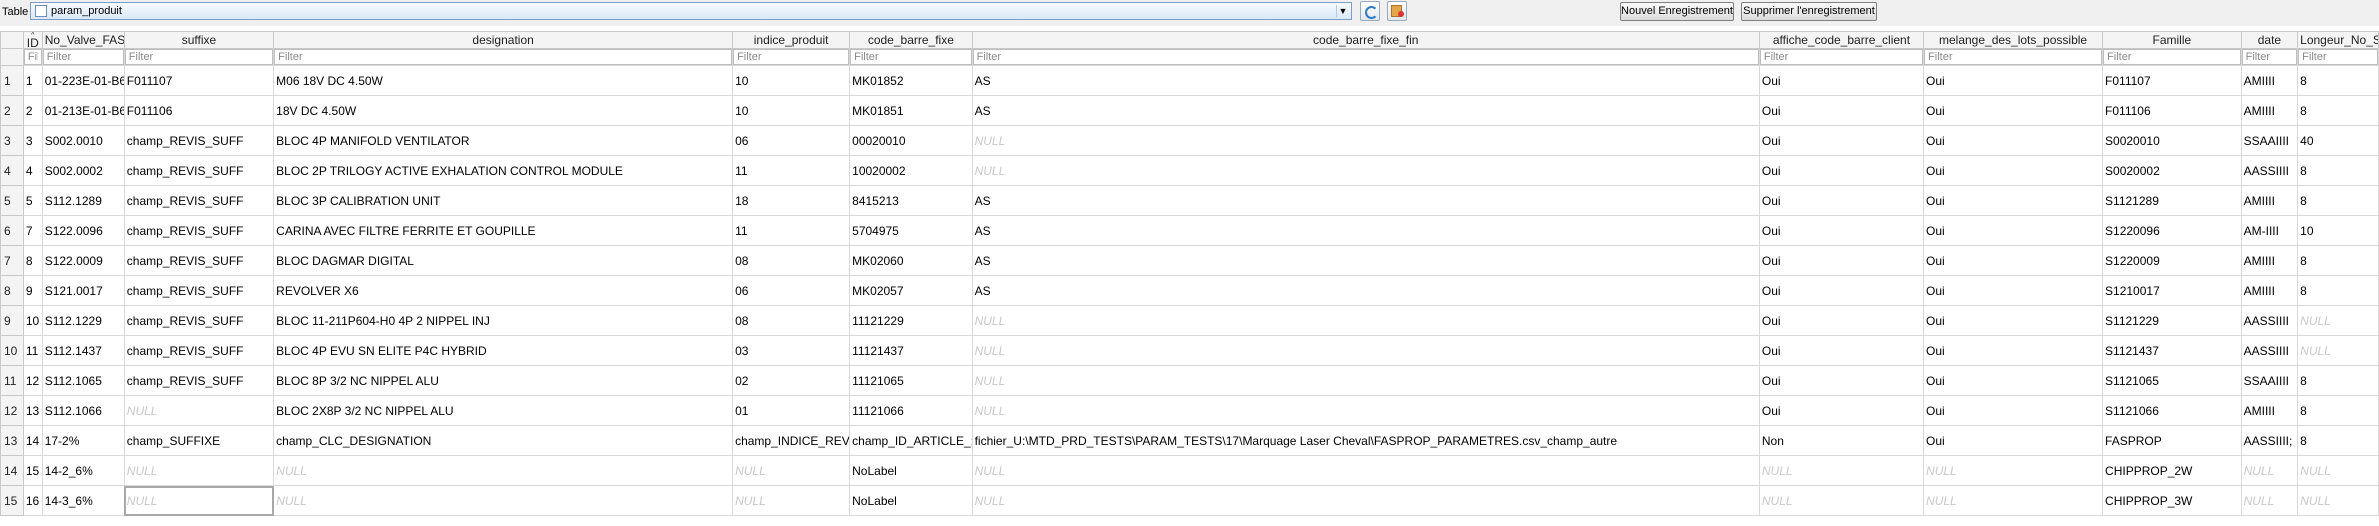 This screenshot has width=2379, height=526. Describe the element at coordinates (83, 320) in the screenshot. I see `cell-no-valve-fas: S112.1229` at that location.